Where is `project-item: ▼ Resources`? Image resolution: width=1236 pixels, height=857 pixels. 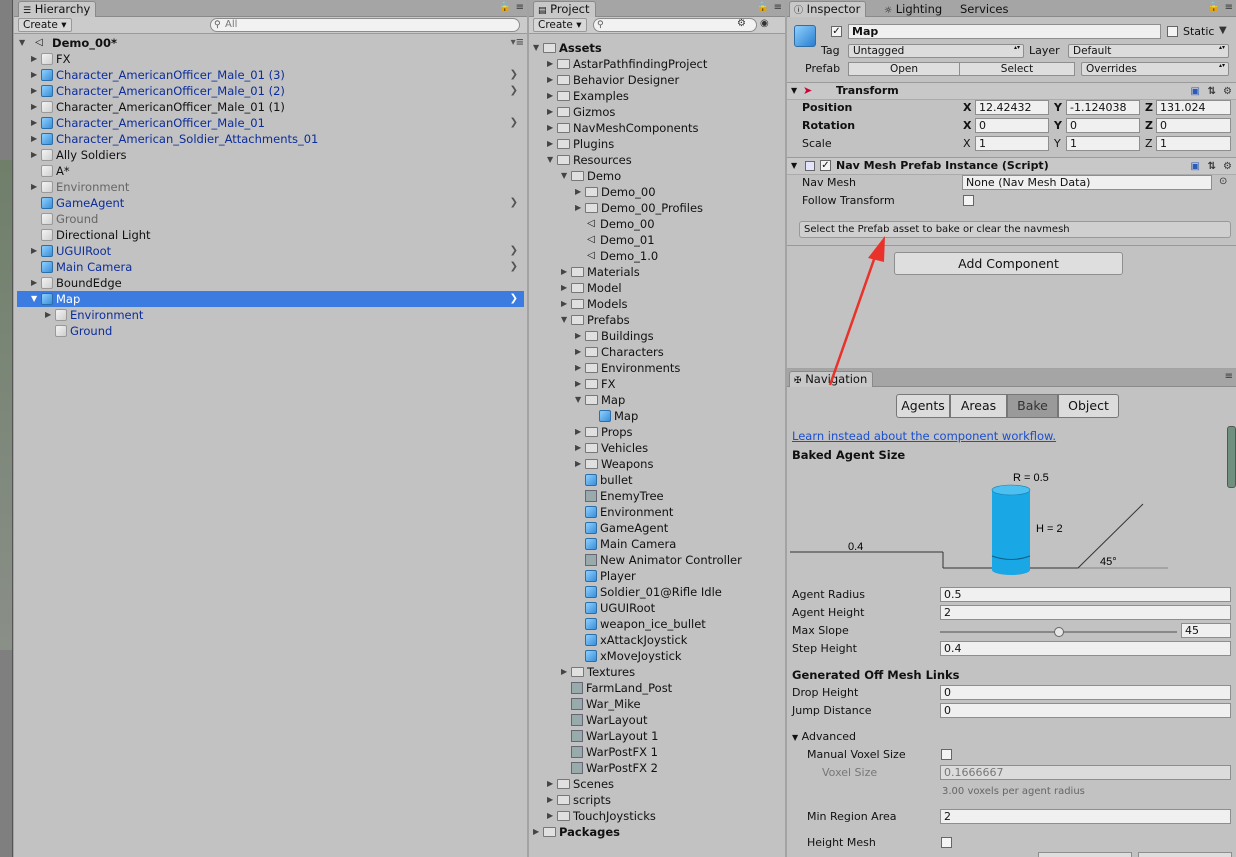 project-item: ▼ Resources is located at coordinates (582, 160).